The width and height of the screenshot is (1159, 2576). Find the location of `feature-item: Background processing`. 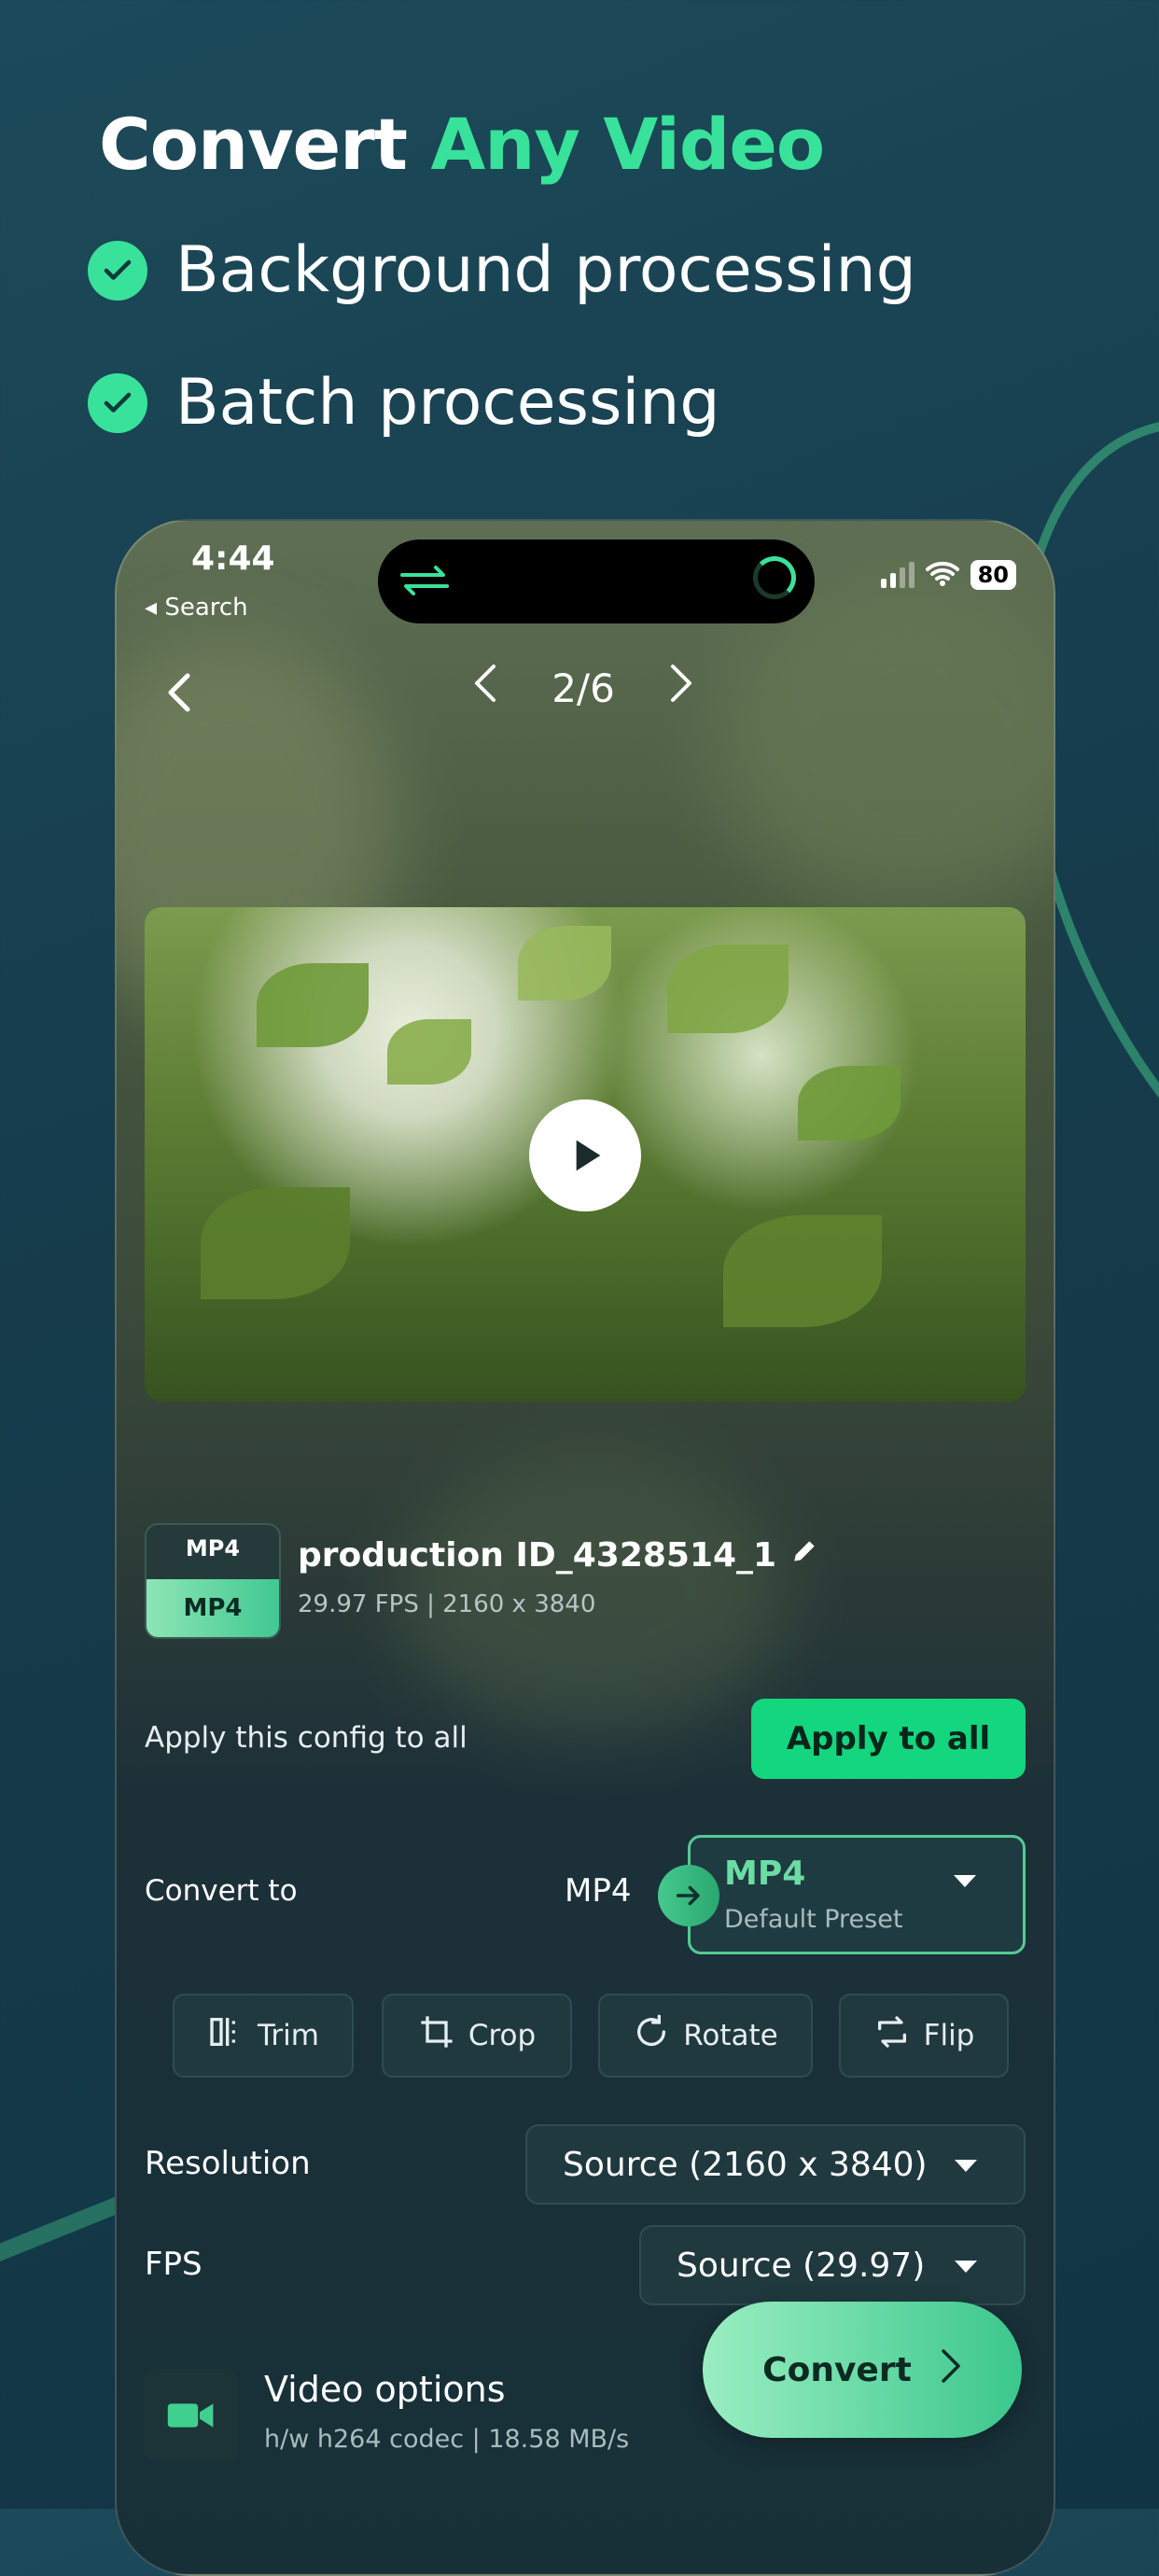

feature-item: Background processing is located at coordinates (502, 270).